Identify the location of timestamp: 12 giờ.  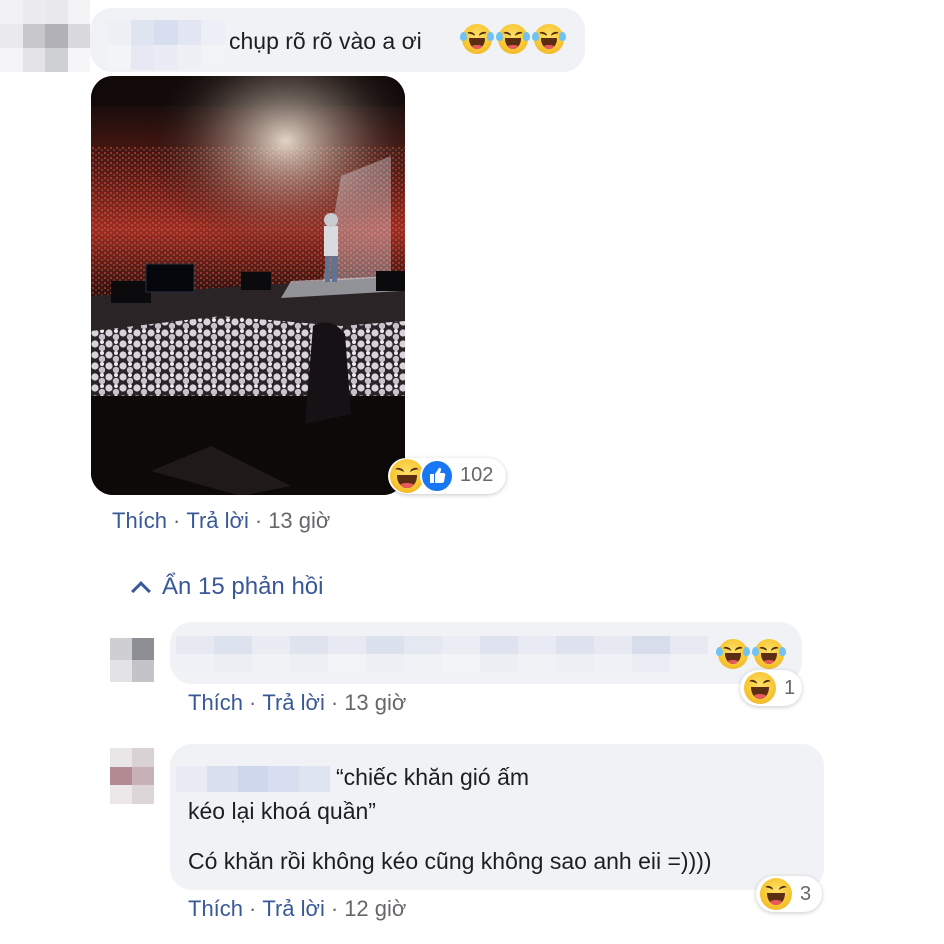
(375, 908).